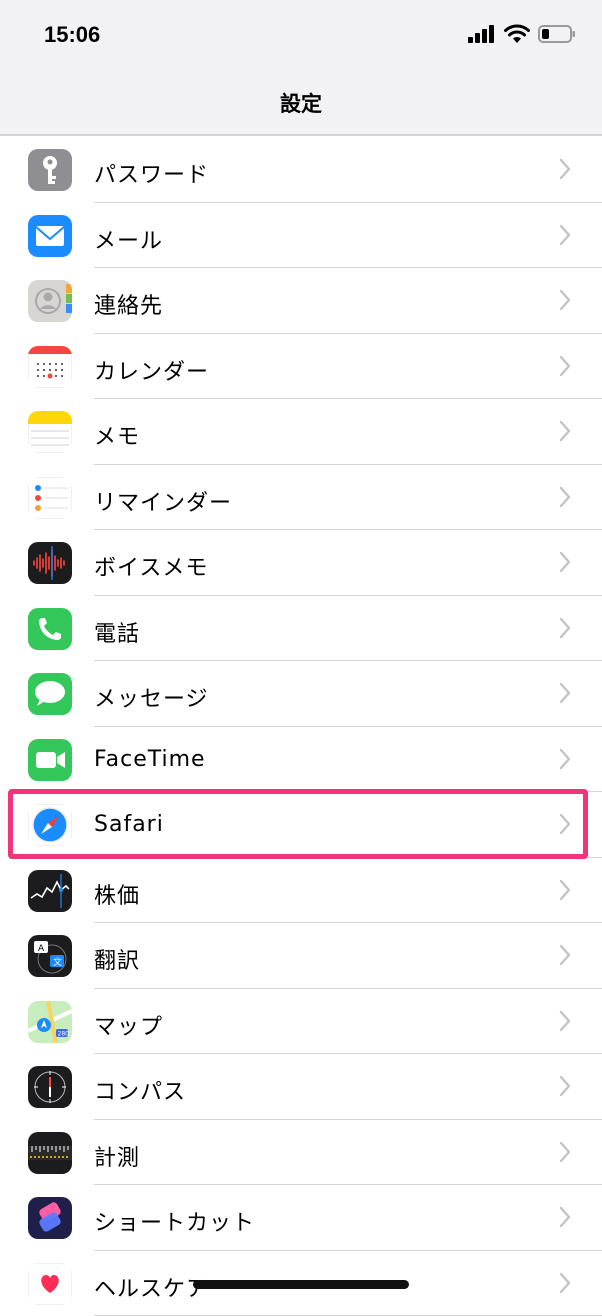 The image size is (602, 1316). Describe the element at coordinates (140, 1090) in the screenshot. I see `row-label: コンパス` at that location.